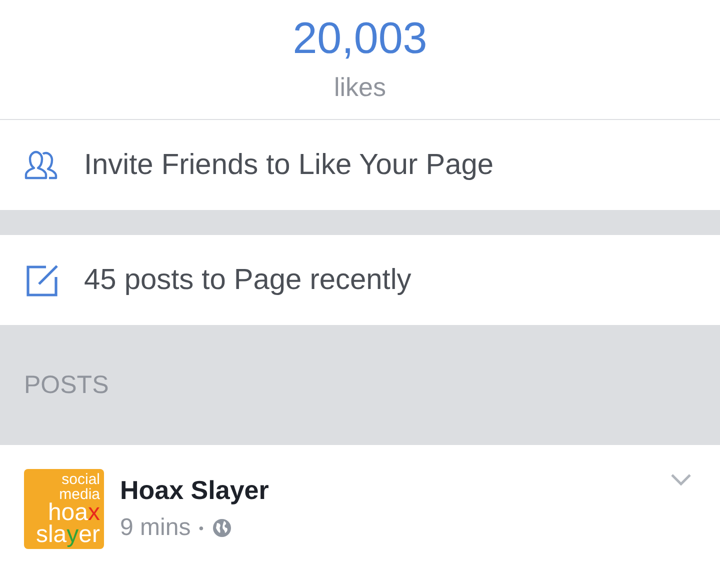 The height and width of the screenshot is (569, 720). I want to click on people-icon, so click(42, 165).